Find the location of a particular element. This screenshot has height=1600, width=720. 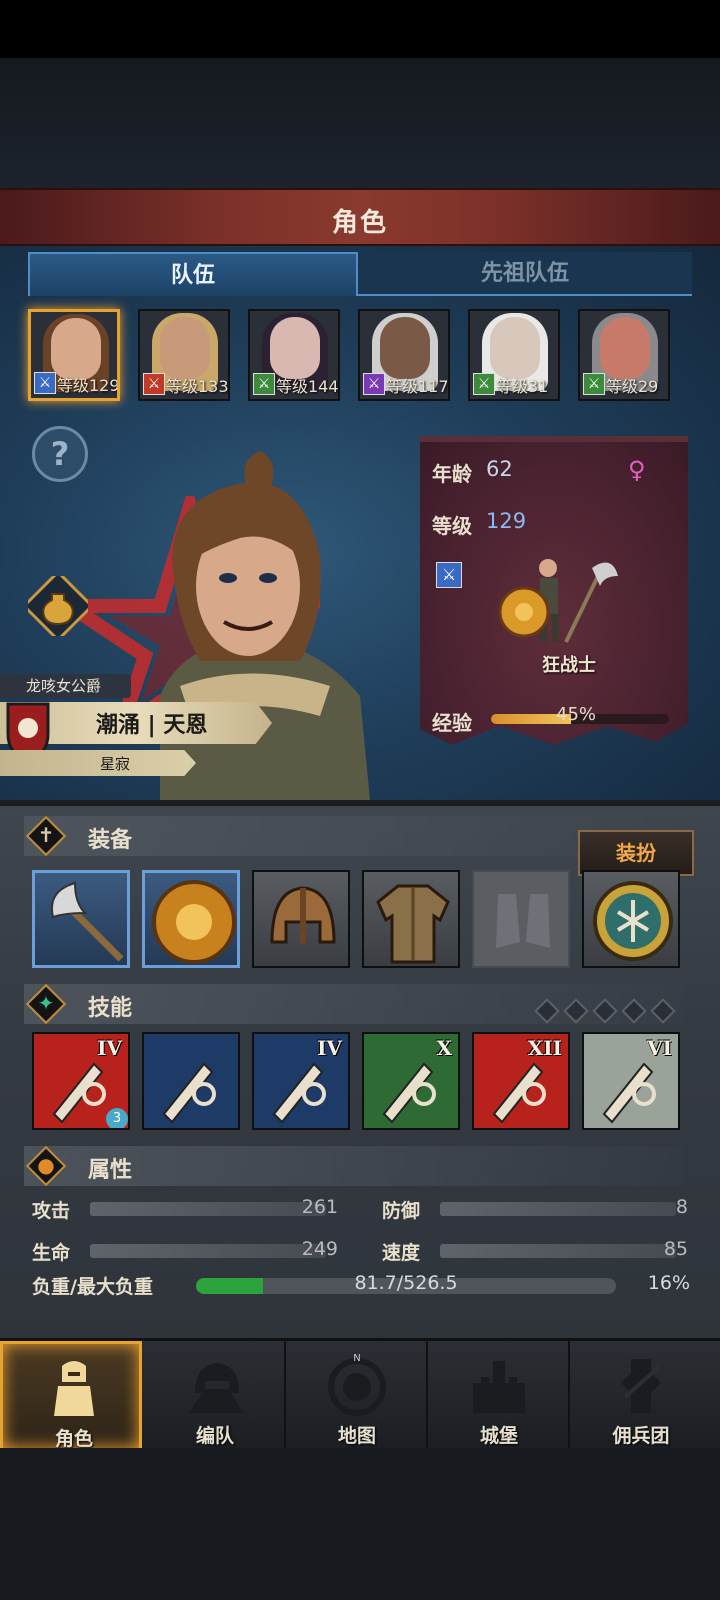

load-label: 负重/最大负重 is located at coordinates (92, 1287).